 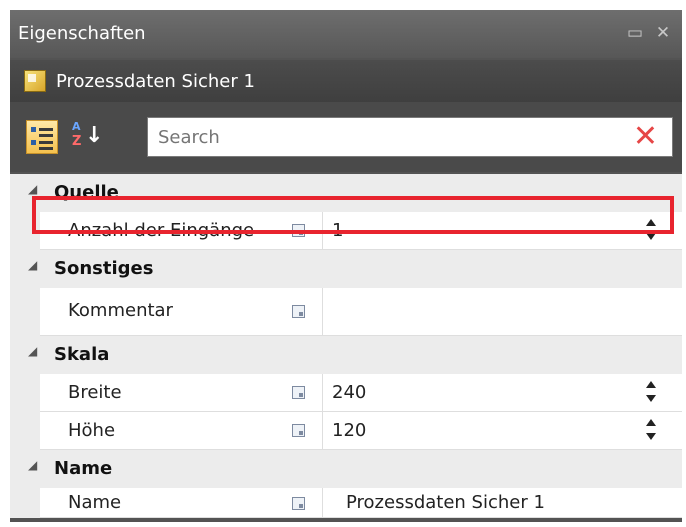 I want to click on close-icon: ✕, so click(x=663, y=33).